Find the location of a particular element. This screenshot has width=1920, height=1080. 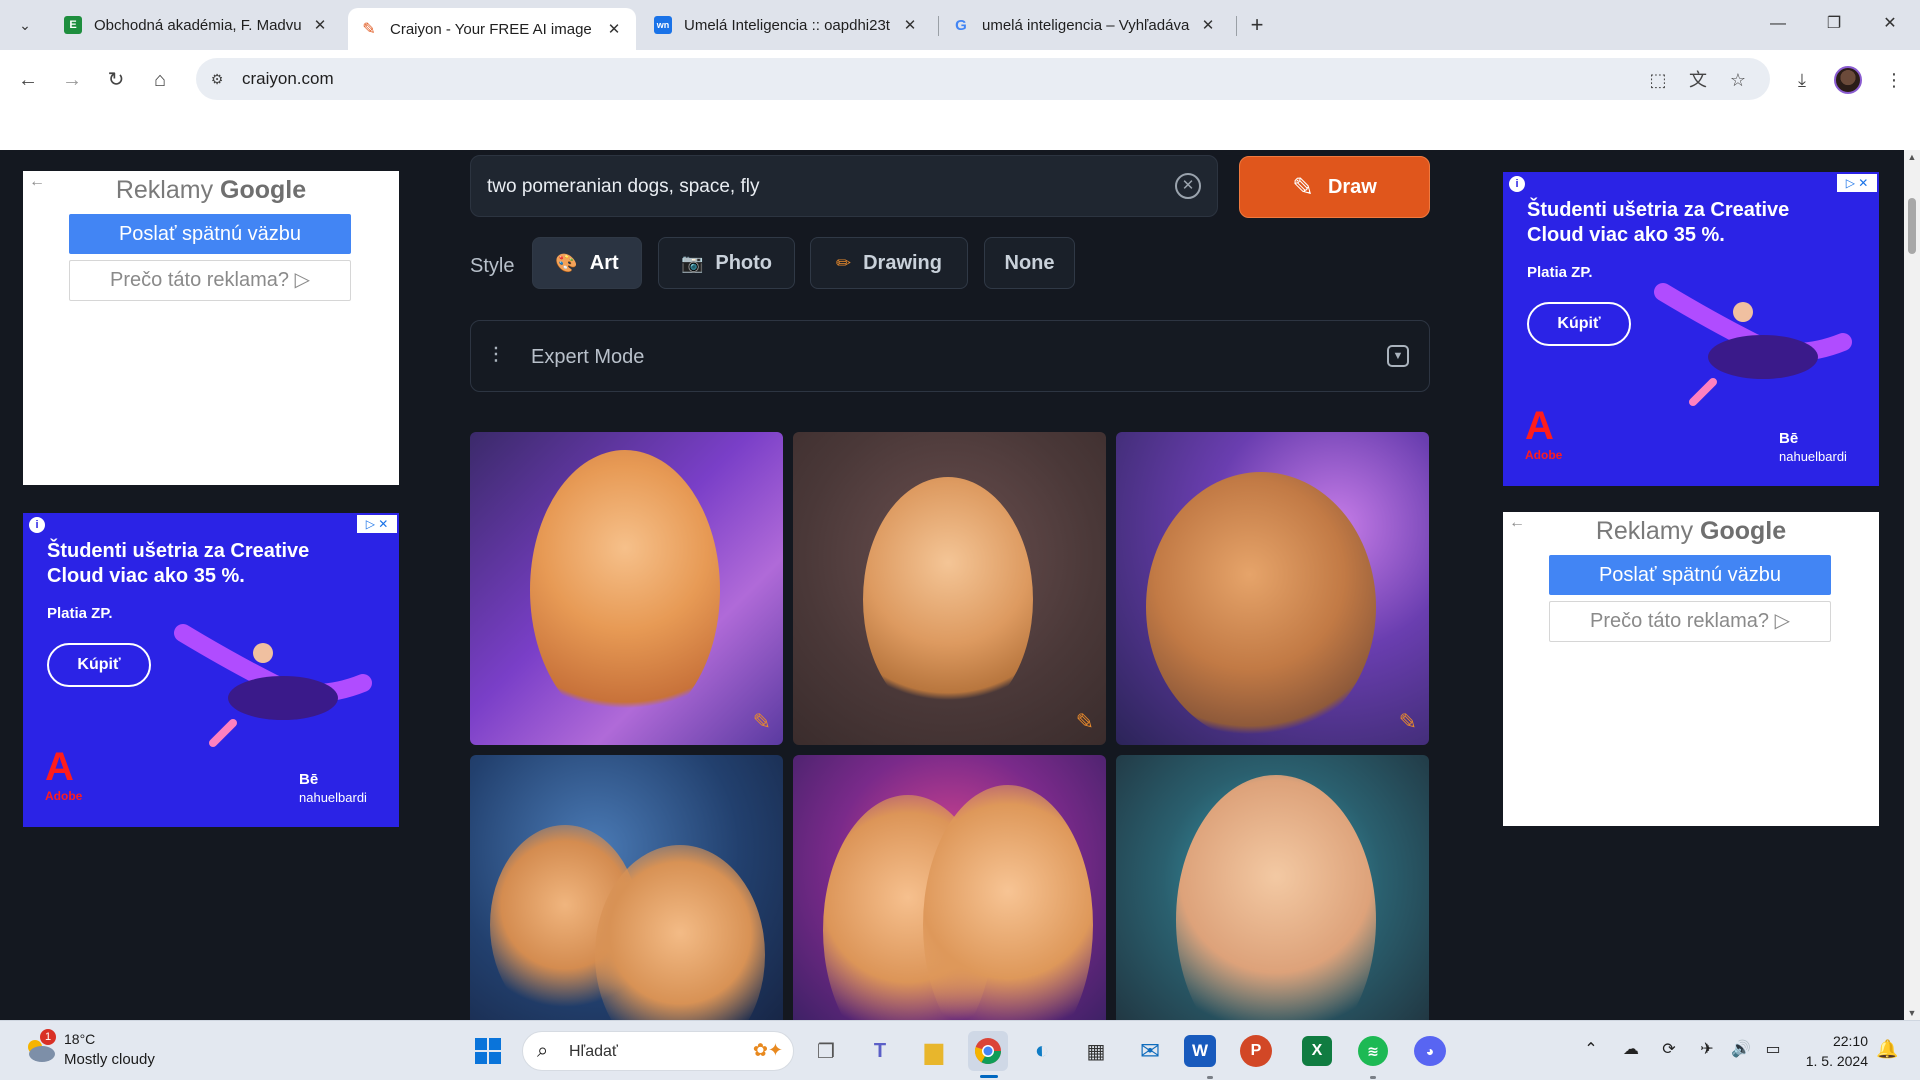

site-info-icon: ⚙ is located at coordinates (217, 79).